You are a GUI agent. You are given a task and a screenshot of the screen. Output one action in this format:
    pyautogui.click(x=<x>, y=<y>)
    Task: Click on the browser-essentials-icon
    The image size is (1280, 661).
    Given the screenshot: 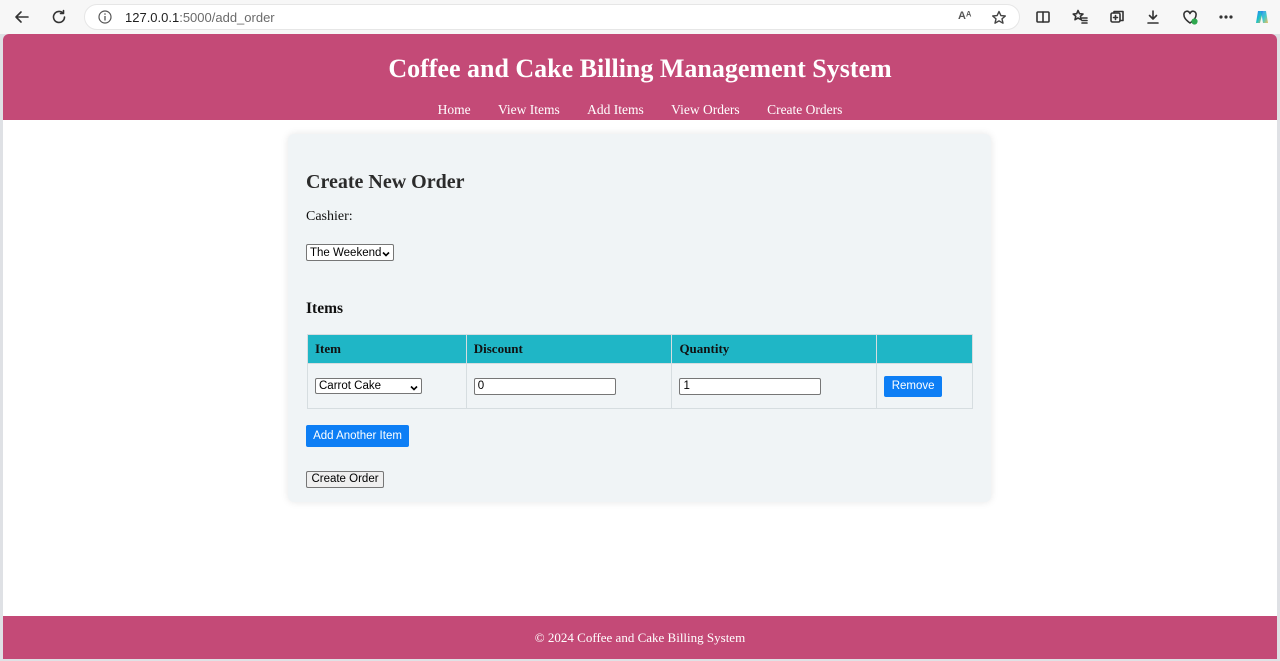 What is the action you would take?
    pyautogui.click(x=1190, y=17)
    